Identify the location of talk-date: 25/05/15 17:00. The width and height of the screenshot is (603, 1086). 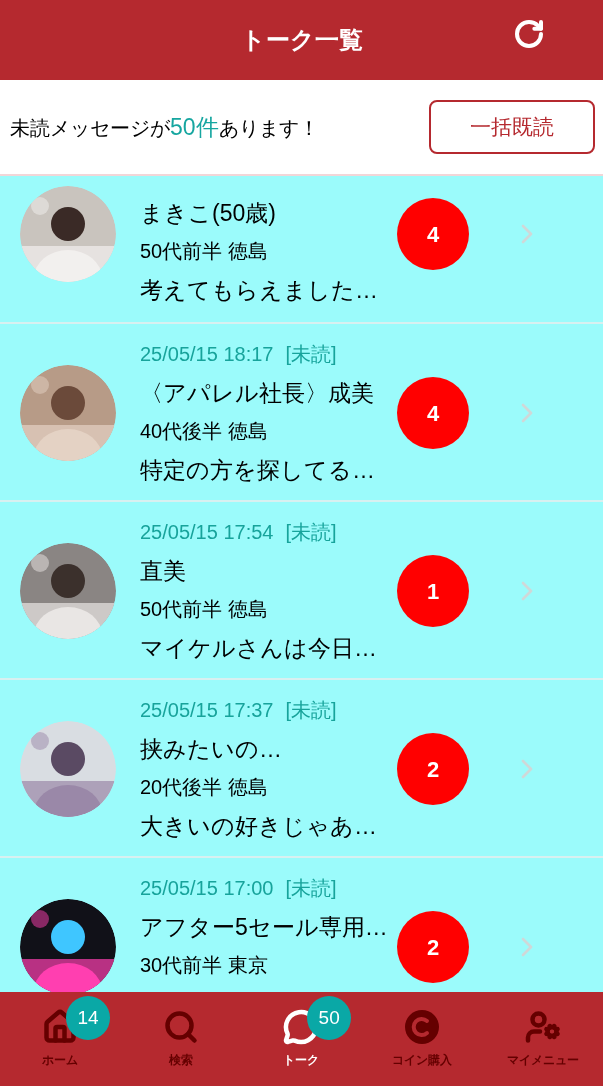
(207, 888).